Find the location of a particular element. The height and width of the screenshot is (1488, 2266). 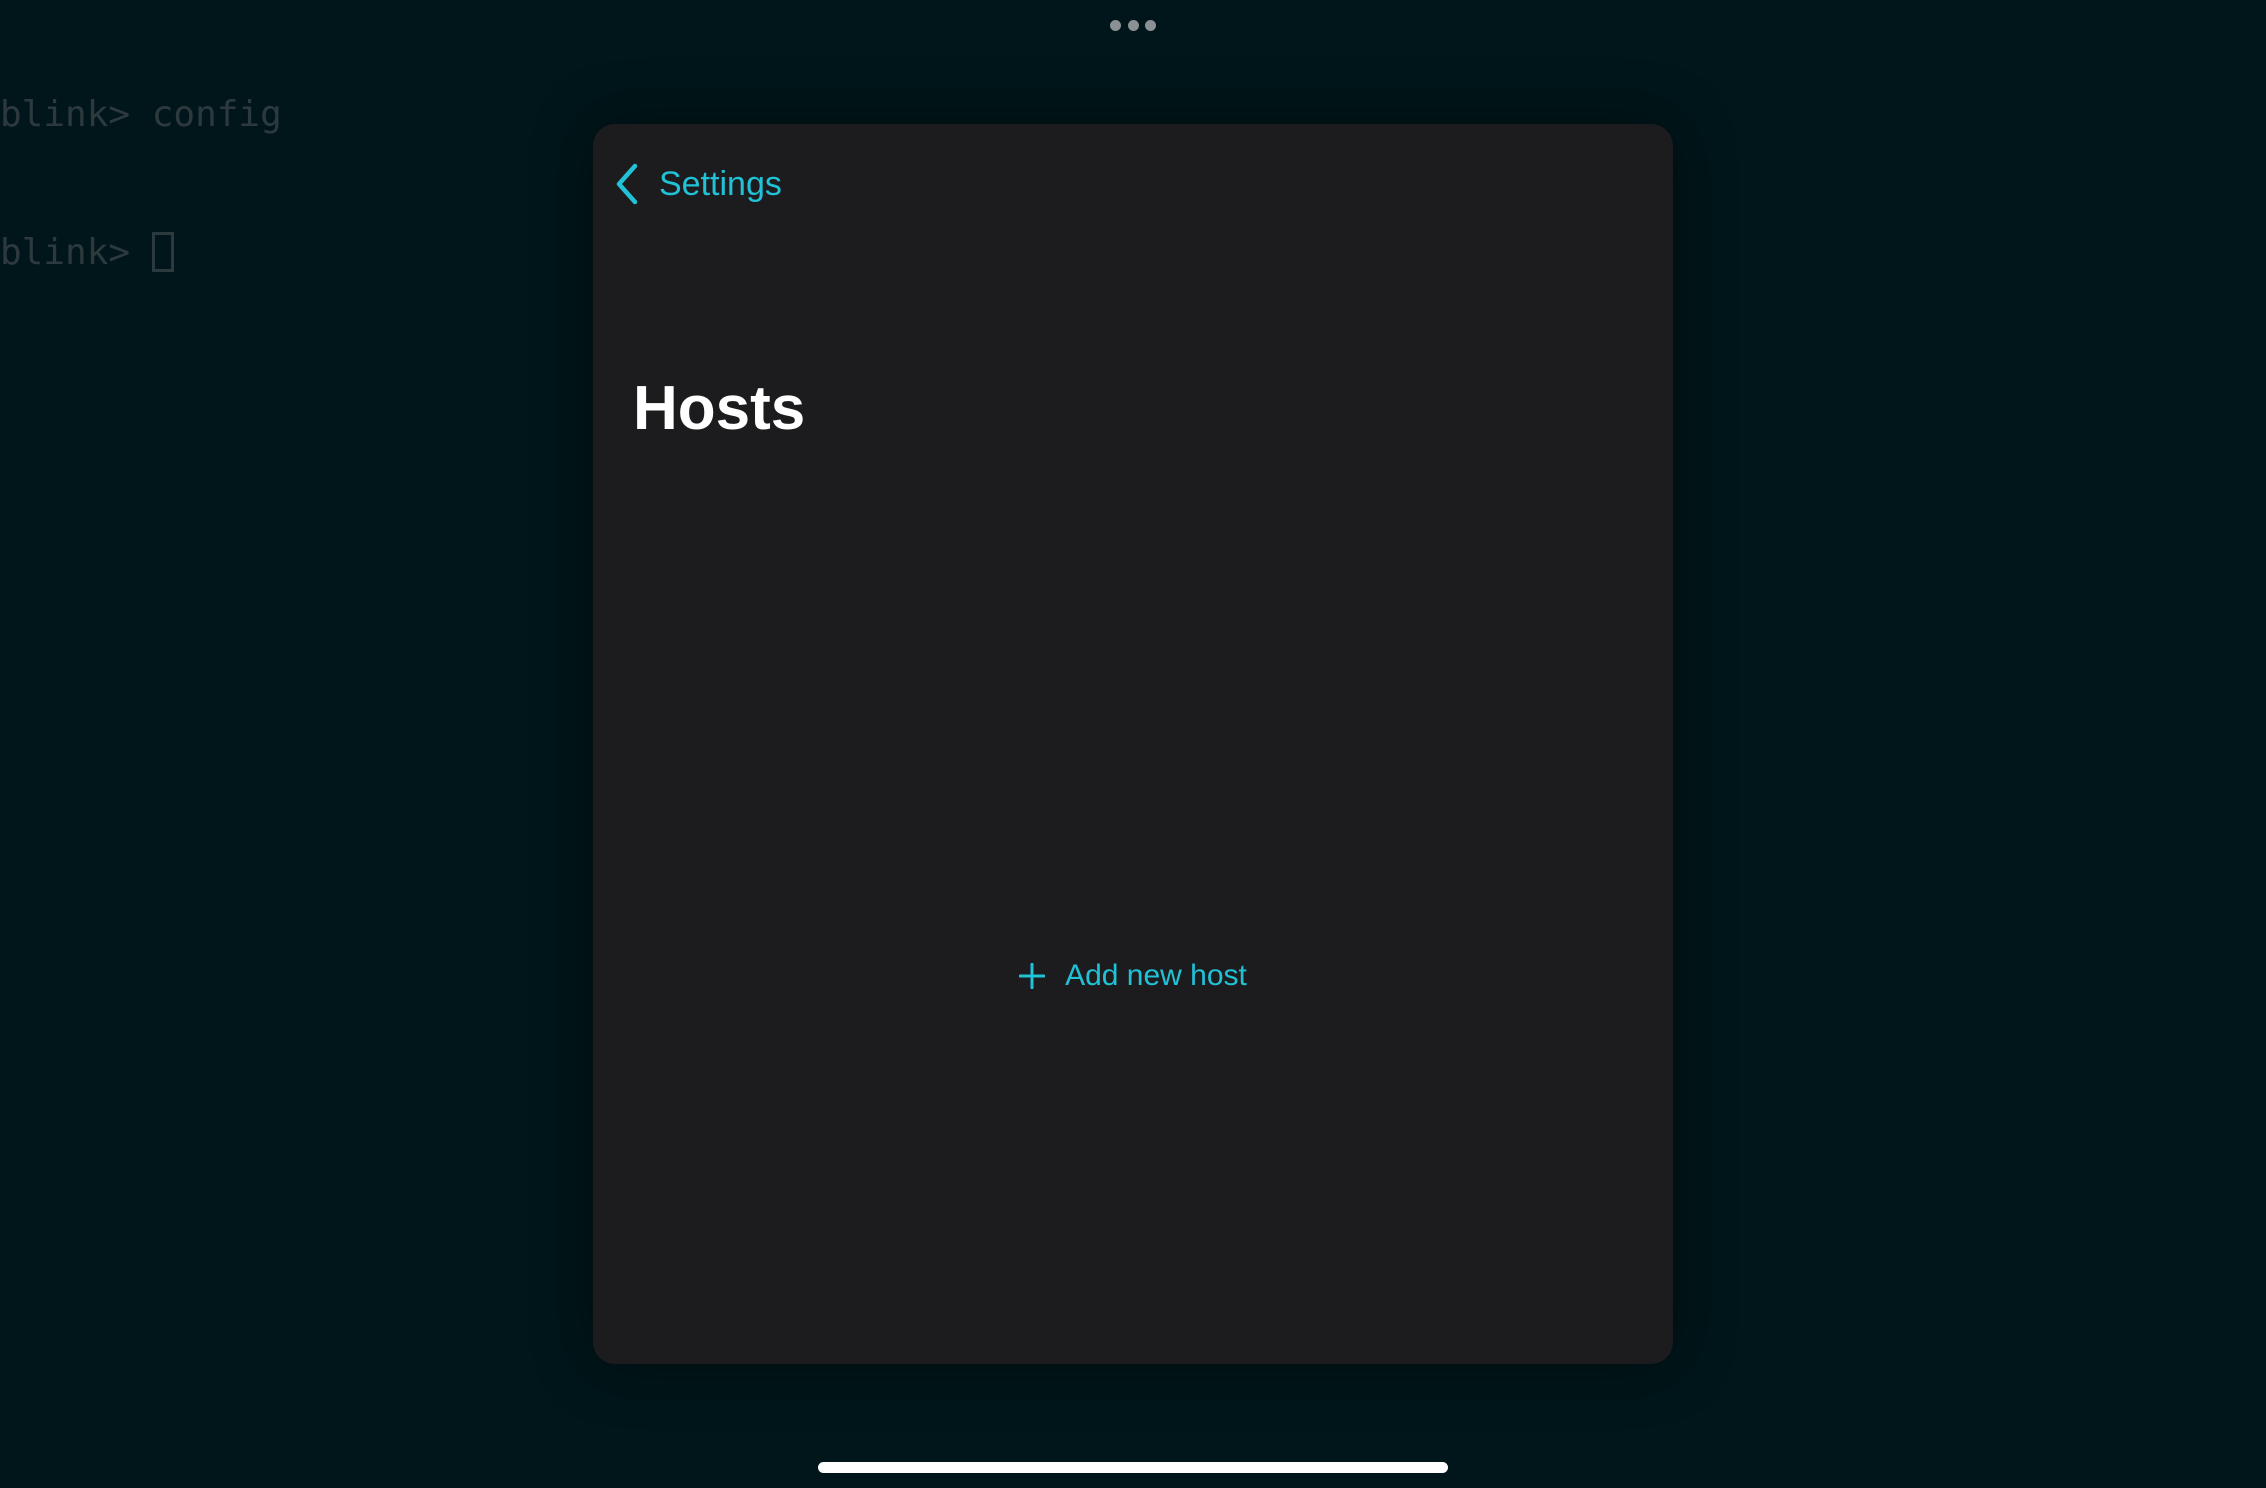

terminal-line: blink> config is located at coordinates (141, 115).